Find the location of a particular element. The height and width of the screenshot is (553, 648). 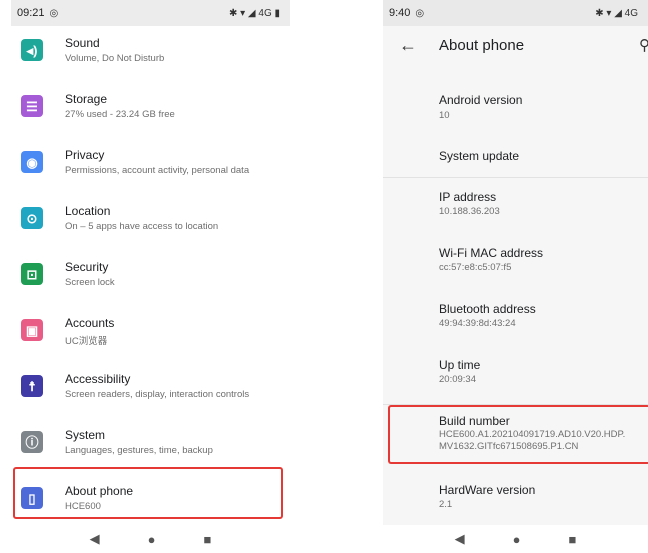

settings-item-security: ⊡ Security Screen lock is located at coordinates (150, 278).